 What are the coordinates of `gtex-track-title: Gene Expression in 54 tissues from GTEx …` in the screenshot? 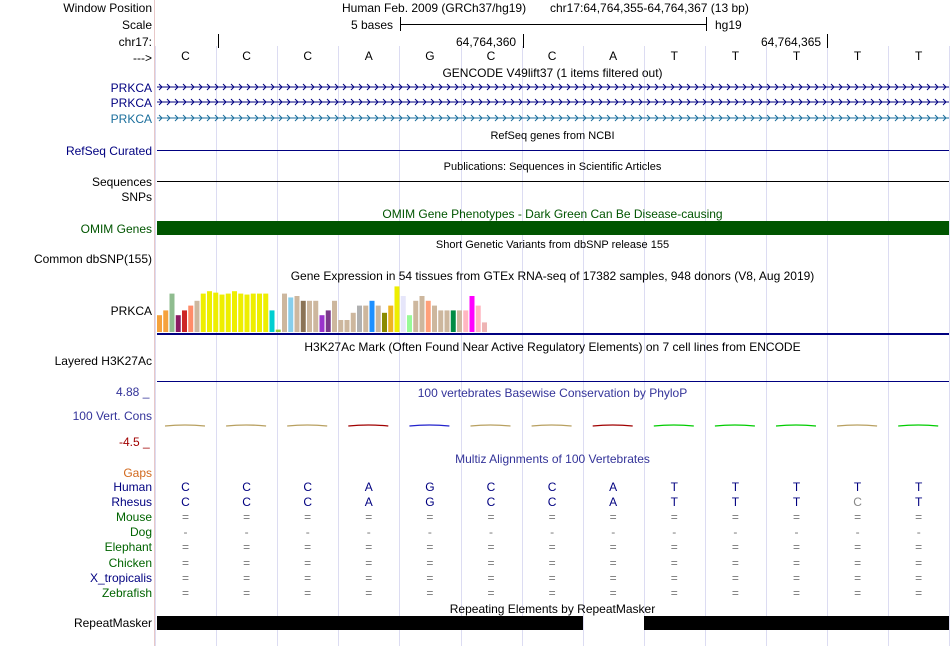 It's located at (552, 276).